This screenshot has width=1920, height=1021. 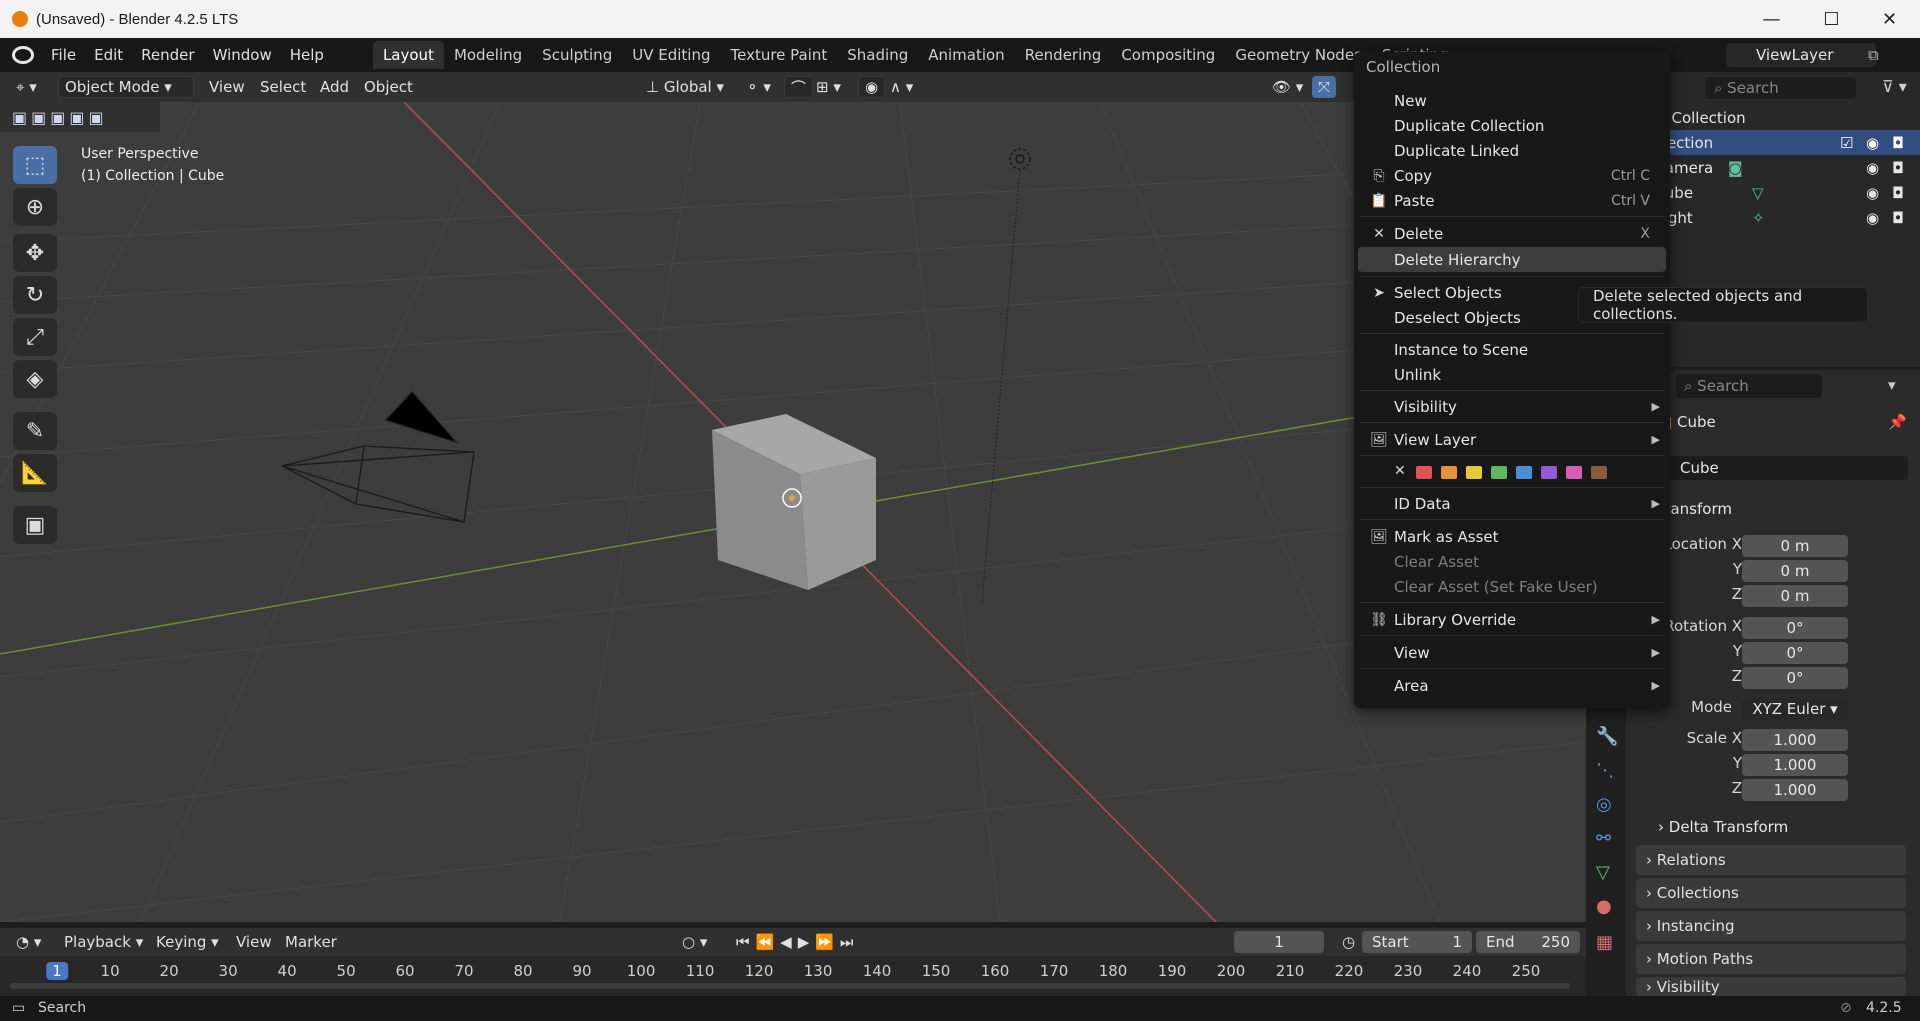 I want to click on scale-y-field: 1.000, so click(x=1795, y=765).